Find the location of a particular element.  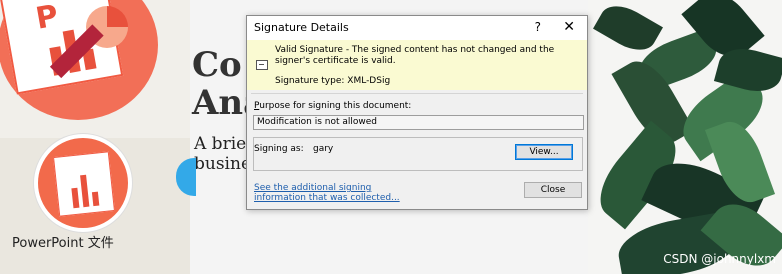

dialog-title: Signature Details is located at coordinates (301, 27).